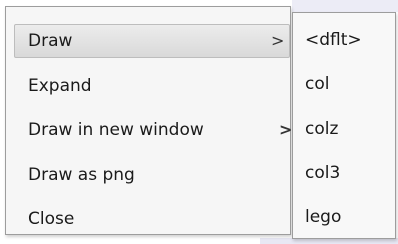 The image size is (398, 244). I want to click on menu-item-close-label: Close, so click(51, 219).